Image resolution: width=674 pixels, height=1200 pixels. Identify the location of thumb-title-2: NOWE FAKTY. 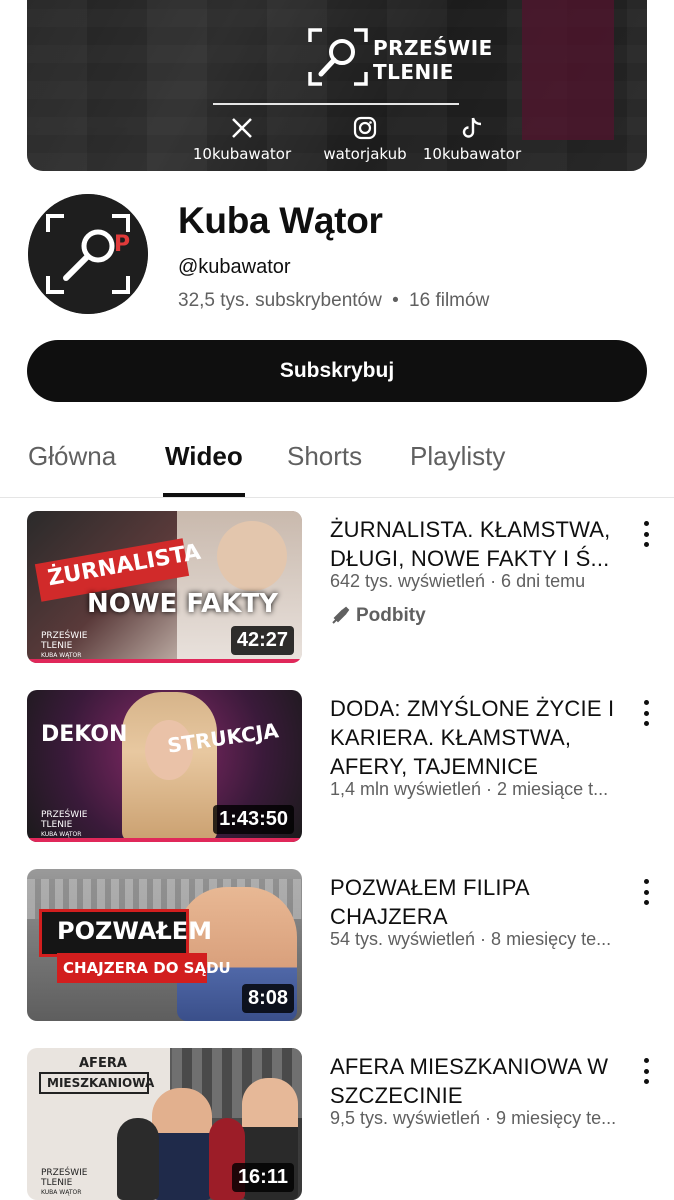
(182, 604).